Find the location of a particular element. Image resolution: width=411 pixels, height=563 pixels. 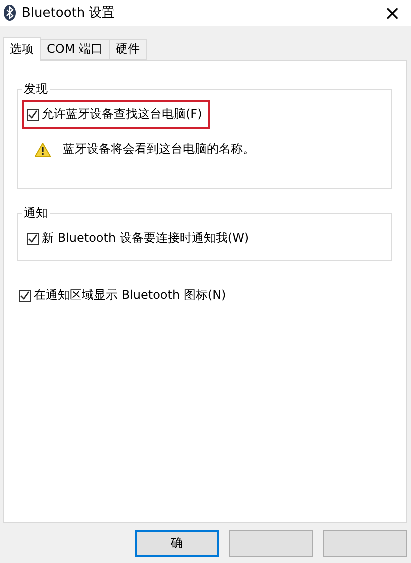

bluetooth-icon is located at coordinates (10, 13).